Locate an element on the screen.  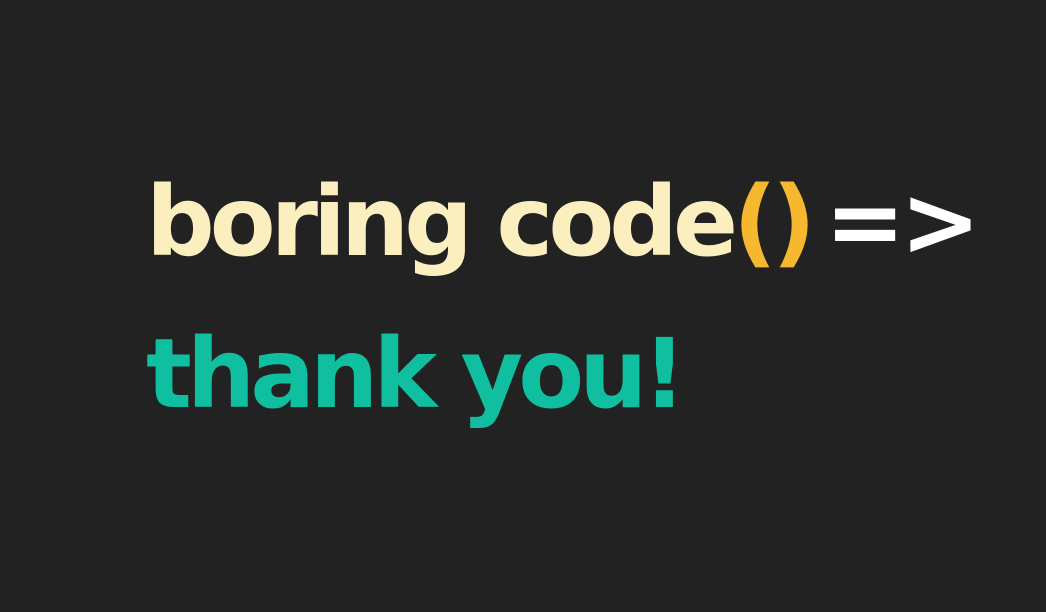
thank-you-text: thank you! is located at coordinates (416, 374).